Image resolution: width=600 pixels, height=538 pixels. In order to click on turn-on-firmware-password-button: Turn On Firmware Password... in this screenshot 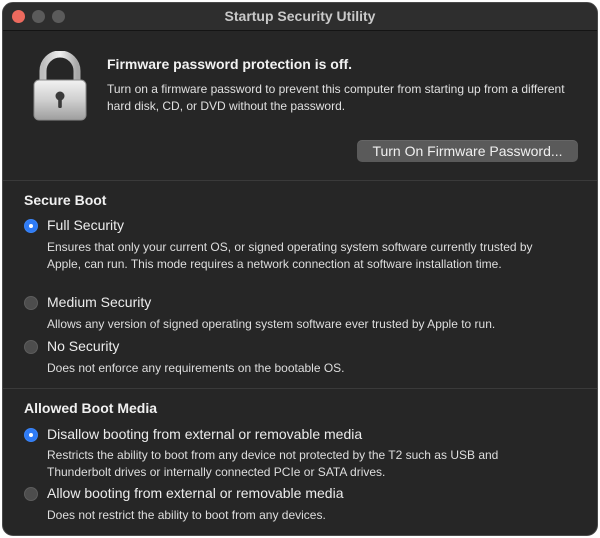, I will do `click(467, 151)`.